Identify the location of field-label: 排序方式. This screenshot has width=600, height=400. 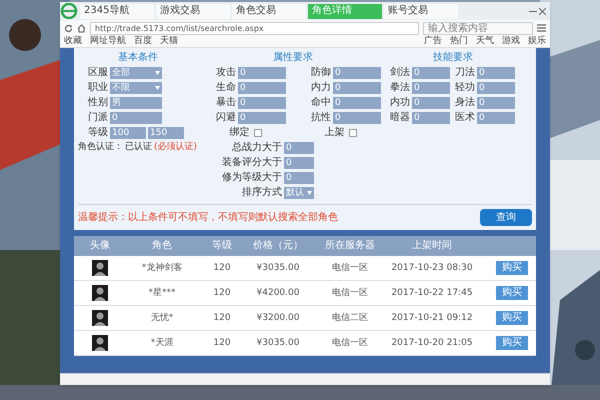
(261, 192).